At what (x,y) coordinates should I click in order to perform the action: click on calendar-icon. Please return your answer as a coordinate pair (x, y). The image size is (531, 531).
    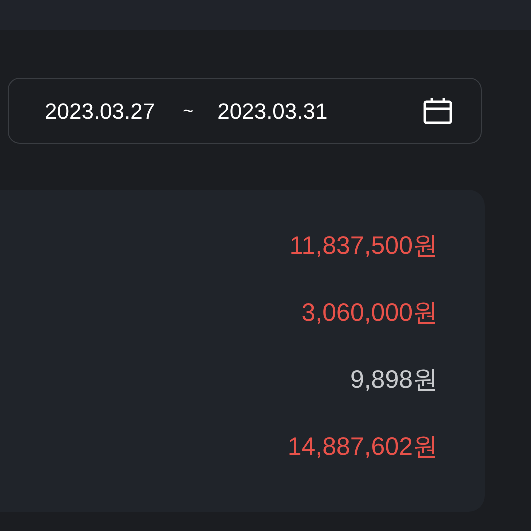
    Looking at the image, I should click on (438, 111).